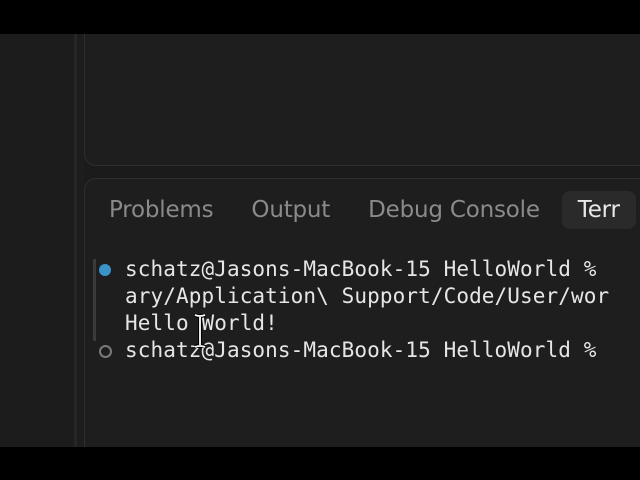 The image size is (640, 480). I want to click on letterbox-bottom, so click(320, 463).